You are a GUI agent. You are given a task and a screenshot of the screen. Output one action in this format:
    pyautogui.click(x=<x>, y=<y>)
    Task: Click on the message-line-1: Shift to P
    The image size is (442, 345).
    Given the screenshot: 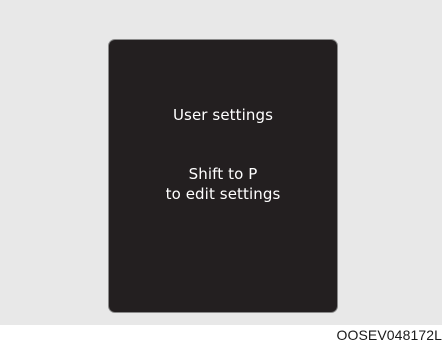 What is the action you would take?
    pyautogui.click(x=223, y=174)
    